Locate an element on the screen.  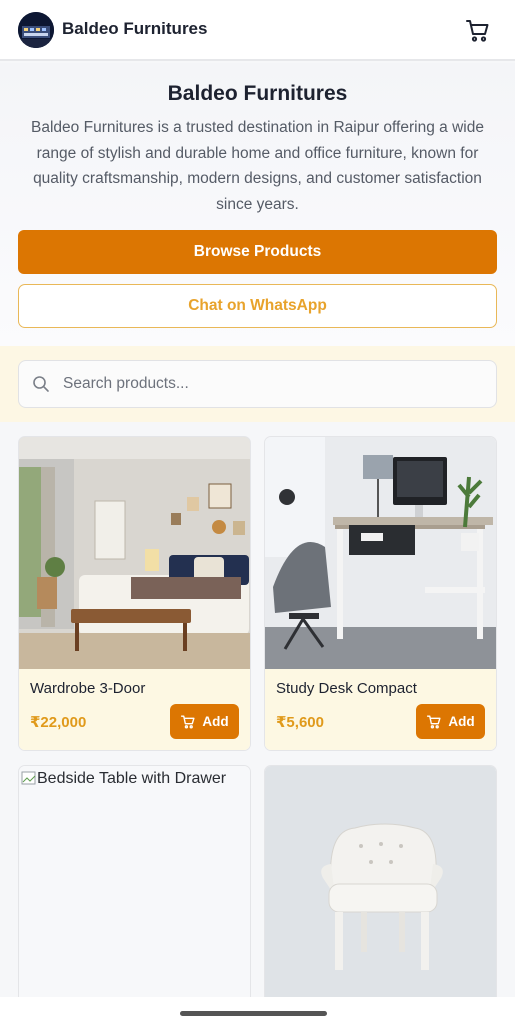
product-card: Bedside Table with Drawer is located at coordinates (134, 885).